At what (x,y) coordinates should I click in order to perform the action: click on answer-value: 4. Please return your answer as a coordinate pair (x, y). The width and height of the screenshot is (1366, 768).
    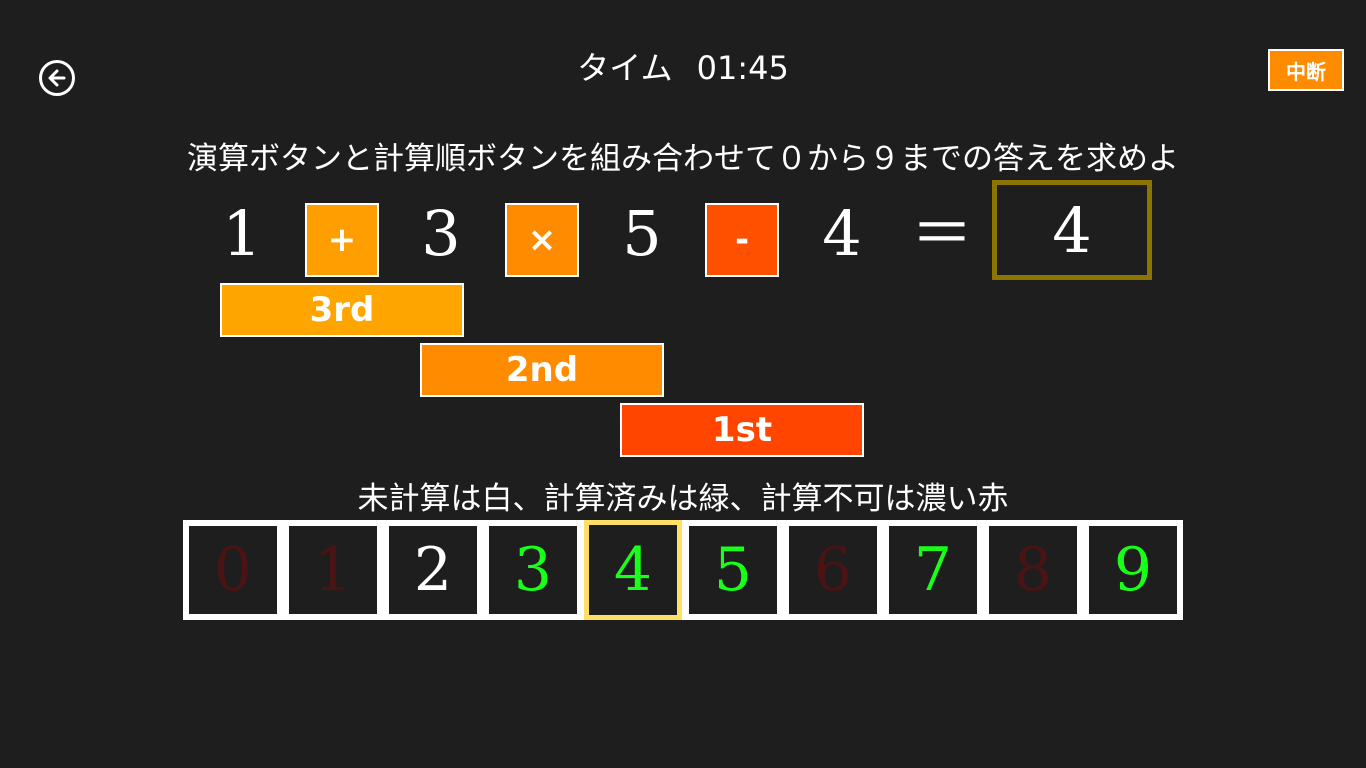
    Looking at the image, I should click on (1072, 230).